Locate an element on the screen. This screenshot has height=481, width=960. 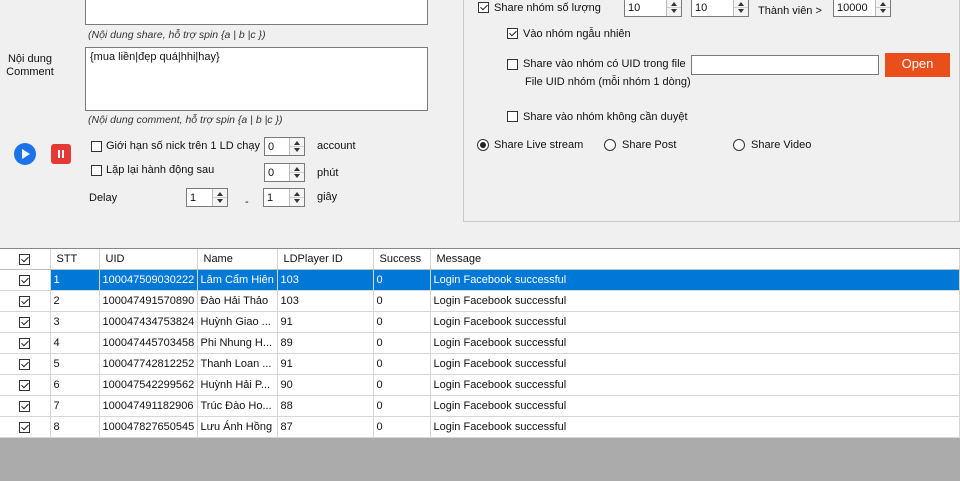
cell-stt: 2 is located at coordinates (75, 301).